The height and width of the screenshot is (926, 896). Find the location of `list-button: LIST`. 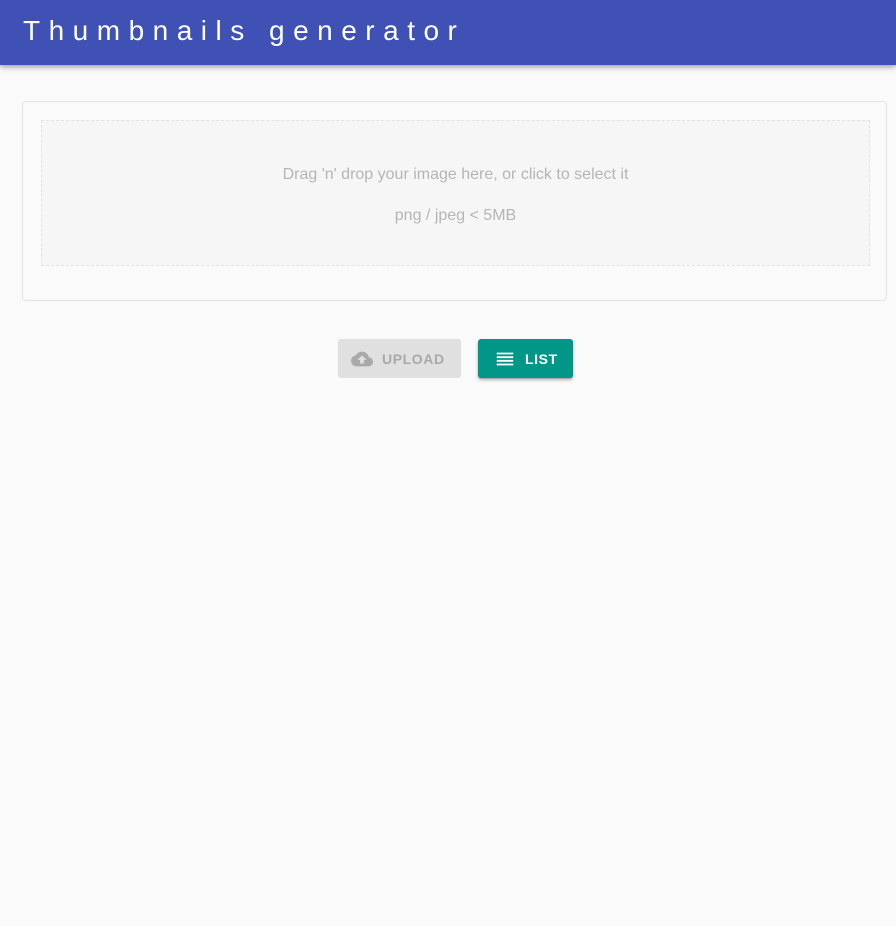

list-button: LIST is located at coordinates (525, 358).